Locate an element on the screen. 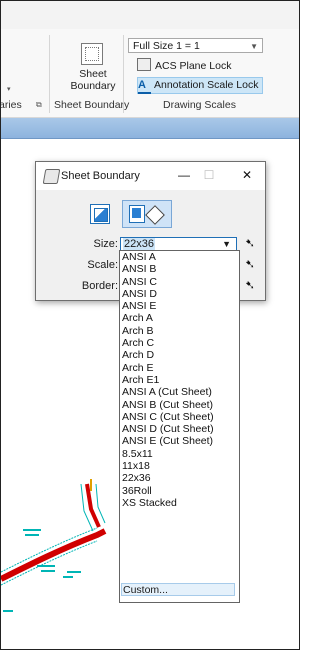 This screenshot has width=320, height=650. sheet-boundary-button: Sheet Boundary is located at coordinates (93, 80).